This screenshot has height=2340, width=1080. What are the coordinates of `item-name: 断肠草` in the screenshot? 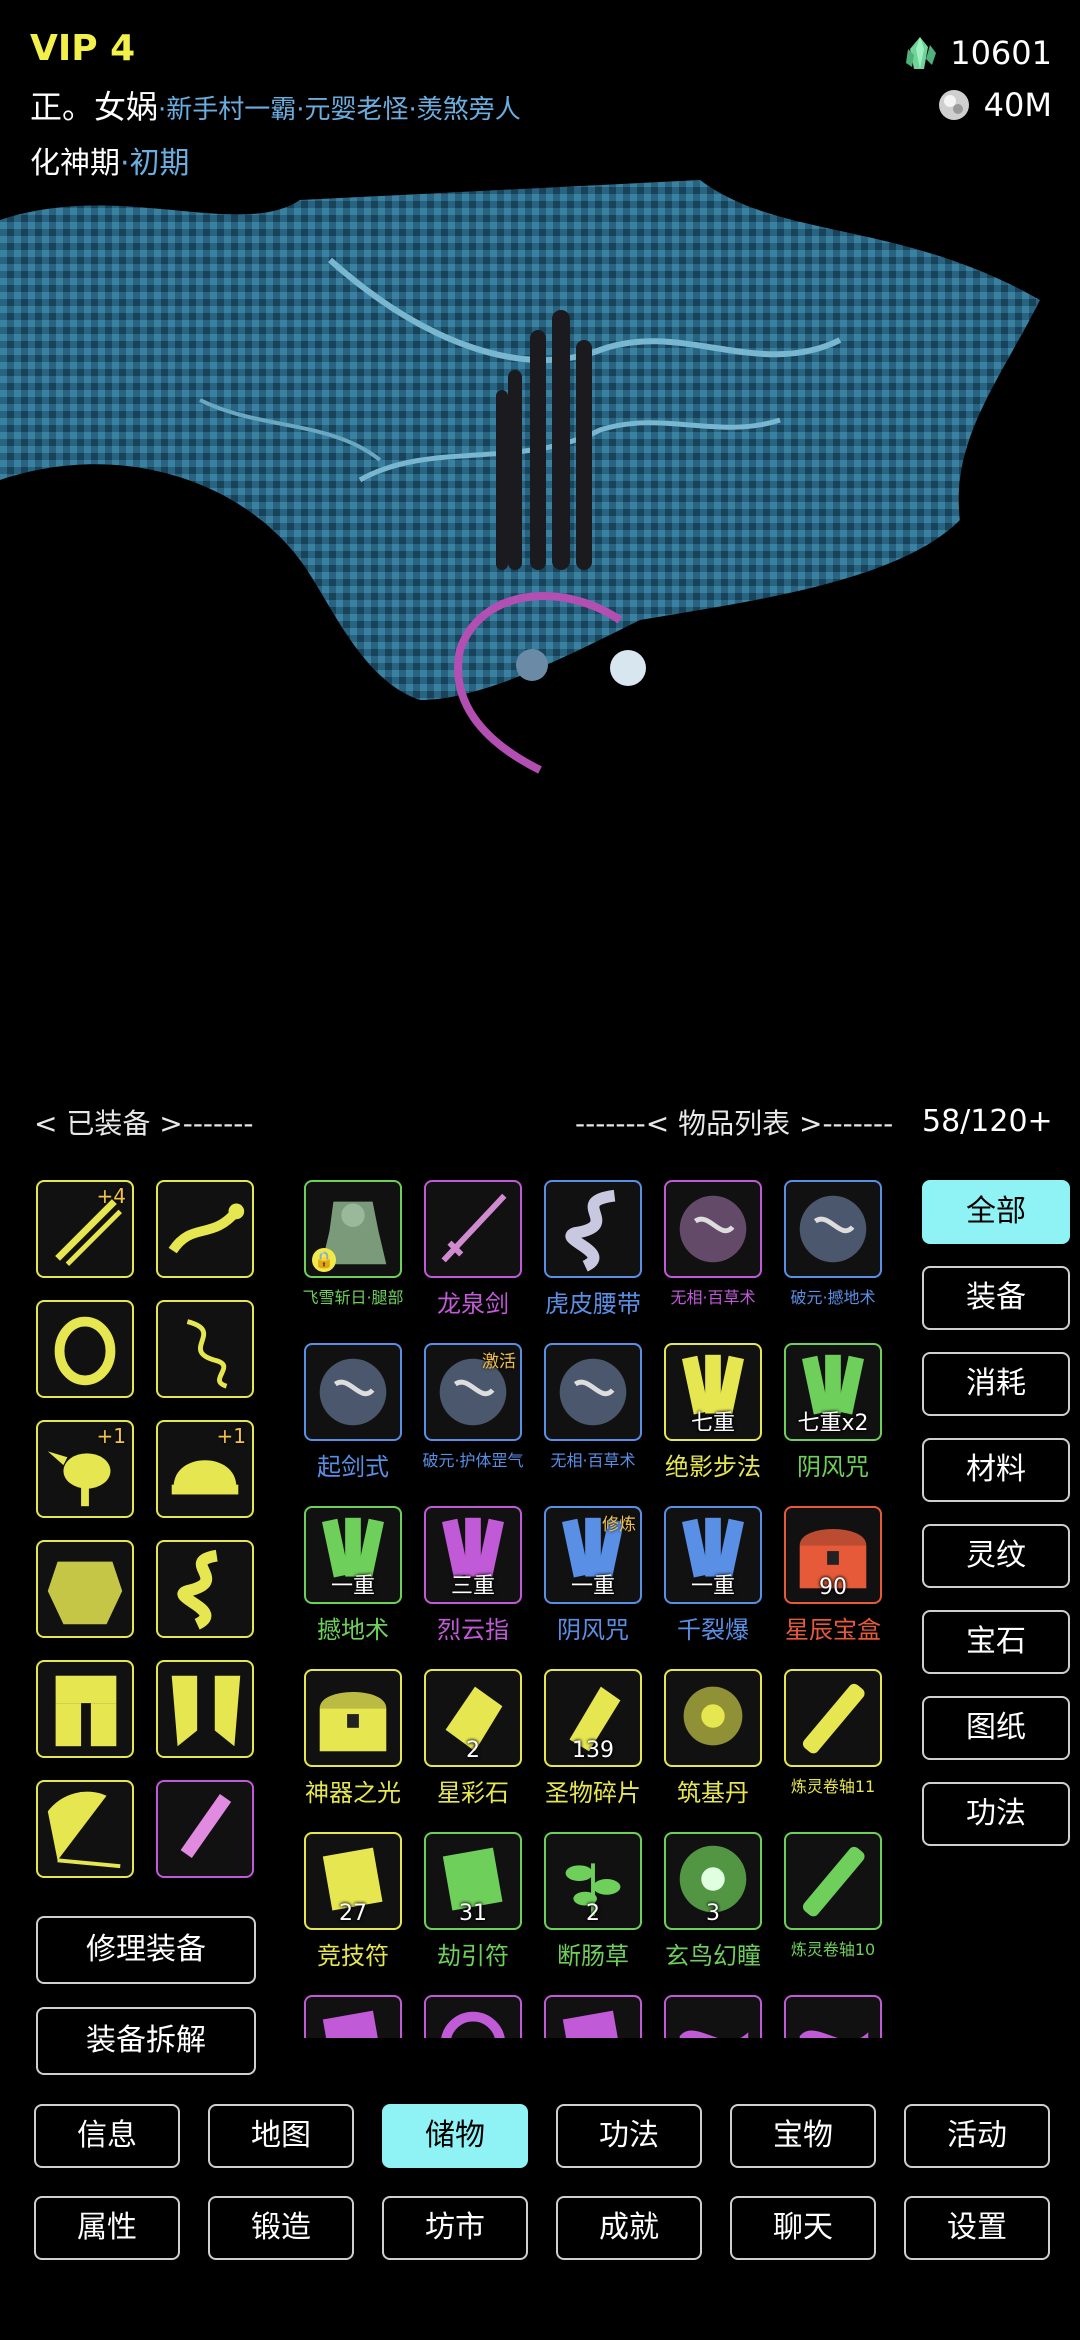 It's located at (593, 1956).